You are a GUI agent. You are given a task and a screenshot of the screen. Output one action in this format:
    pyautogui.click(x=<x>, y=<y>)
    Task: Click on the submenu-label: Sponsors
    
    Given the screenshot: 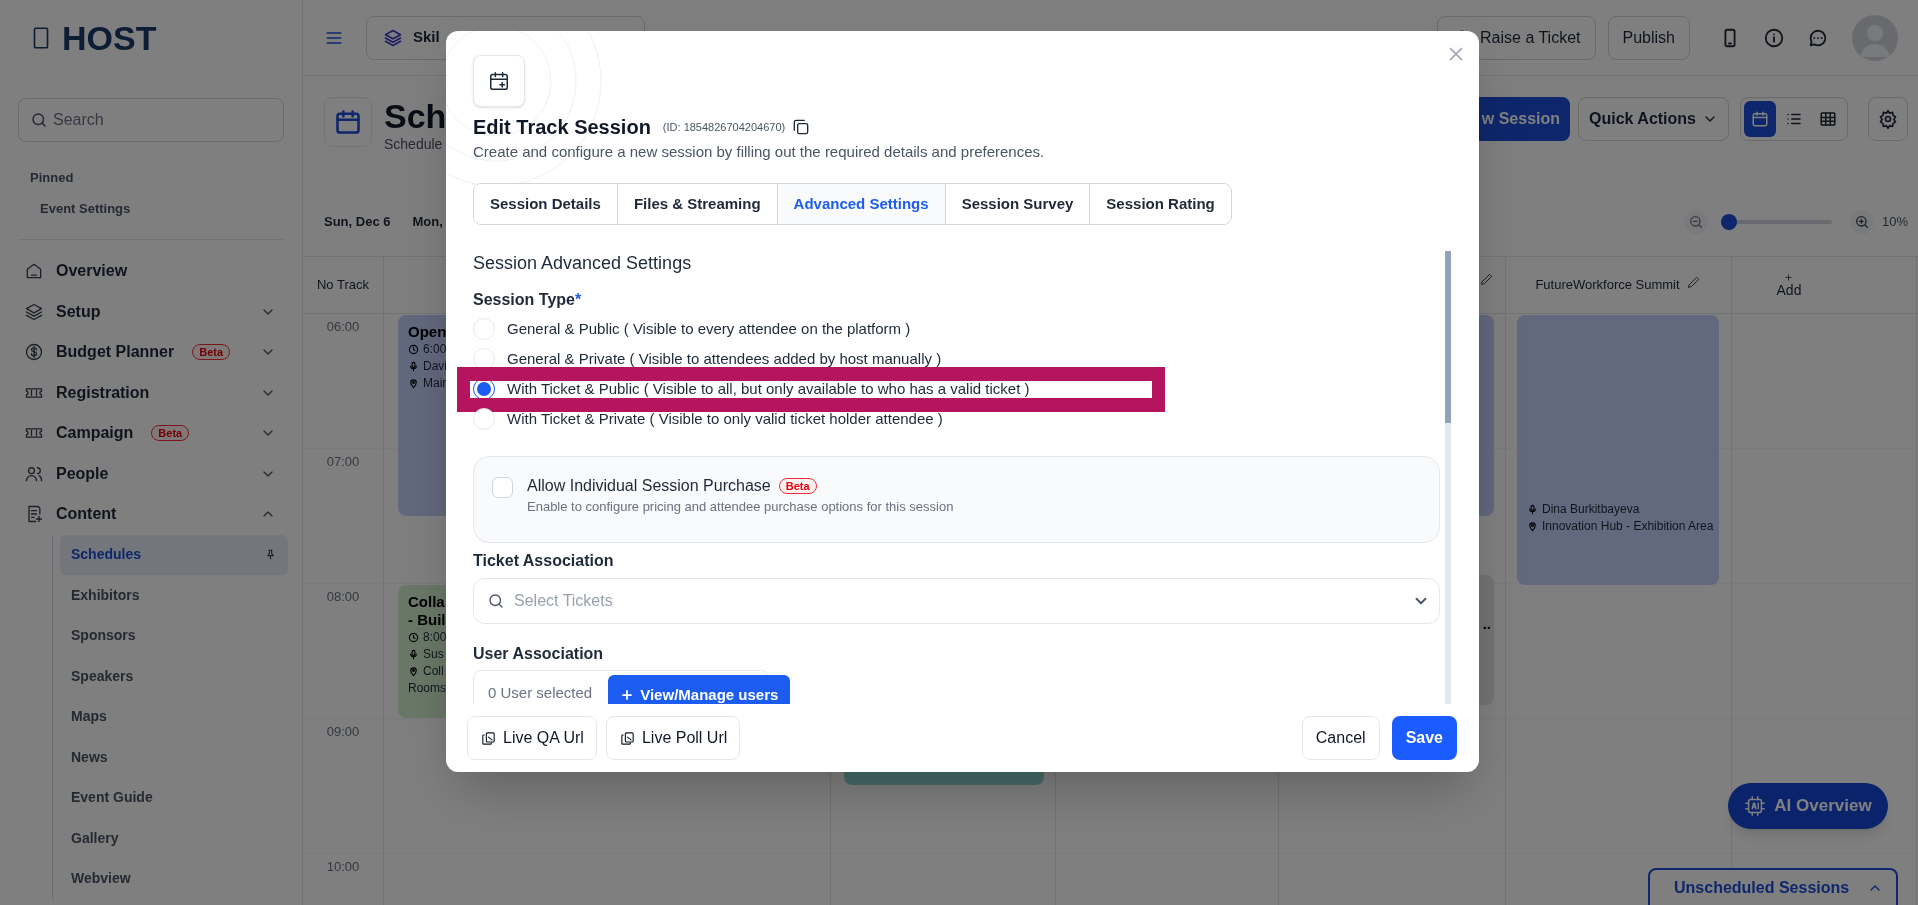 What is the action you would take?
    pyautogui.click(x=104, y=636)
    